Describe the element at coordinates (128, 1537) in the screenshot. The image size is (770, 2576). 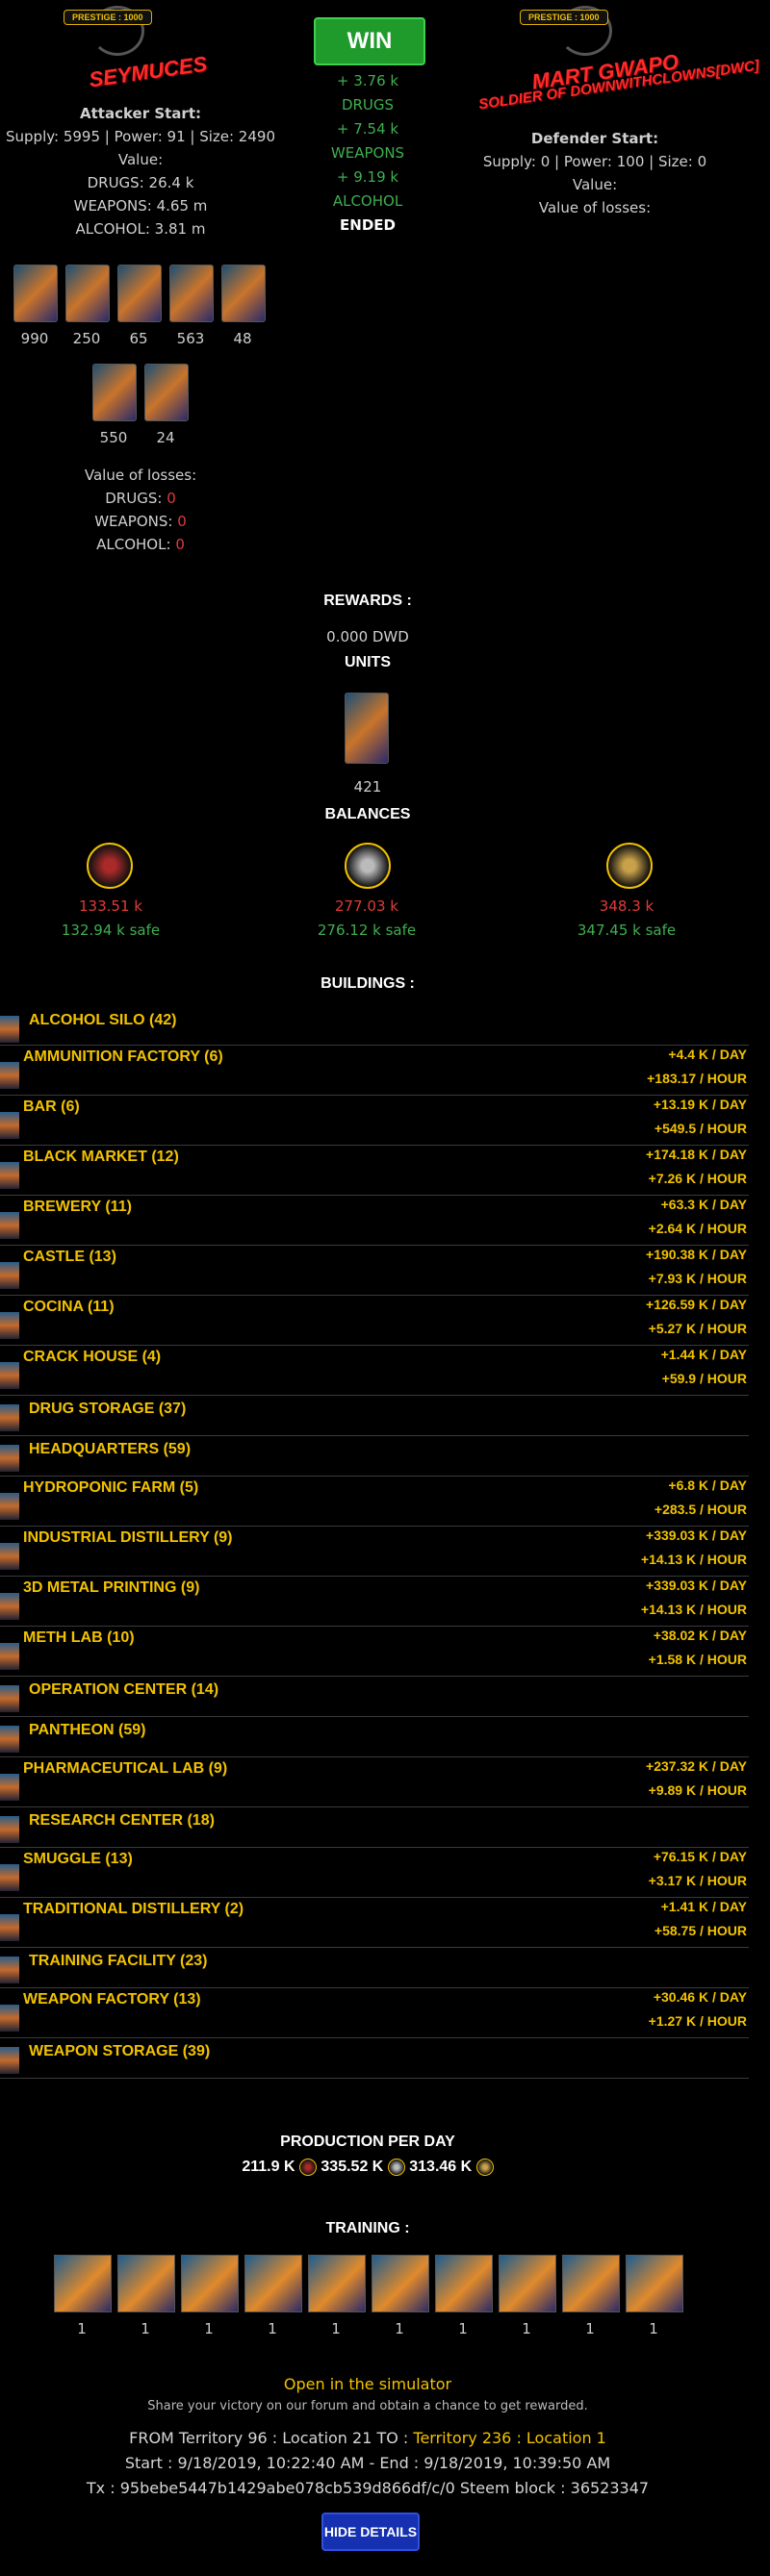
I see `building-name: INDUSTRIAL DISTILLERY (9)` at that location.